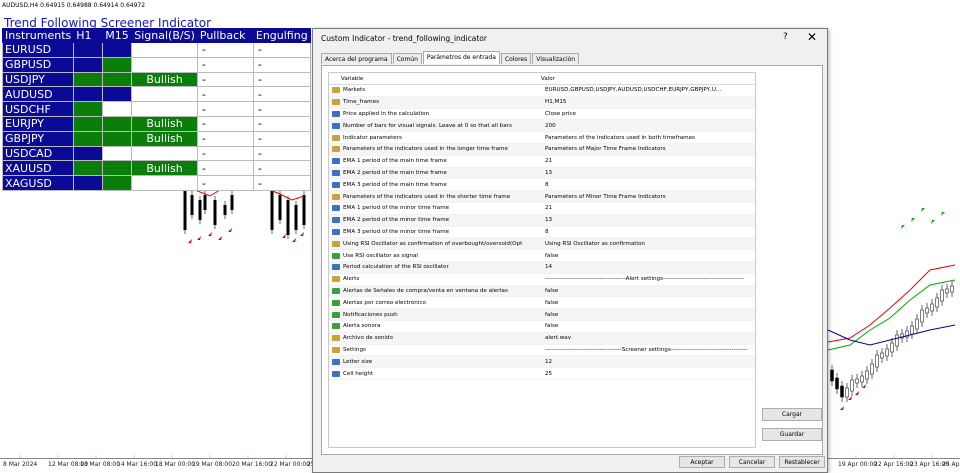 The height and width of the screenshot is (473, 960). What do you see at coordinates (461, 57) in the screenshot?
I see `tab-2: Parámetros de entrada` at bounding box center [461, 57].